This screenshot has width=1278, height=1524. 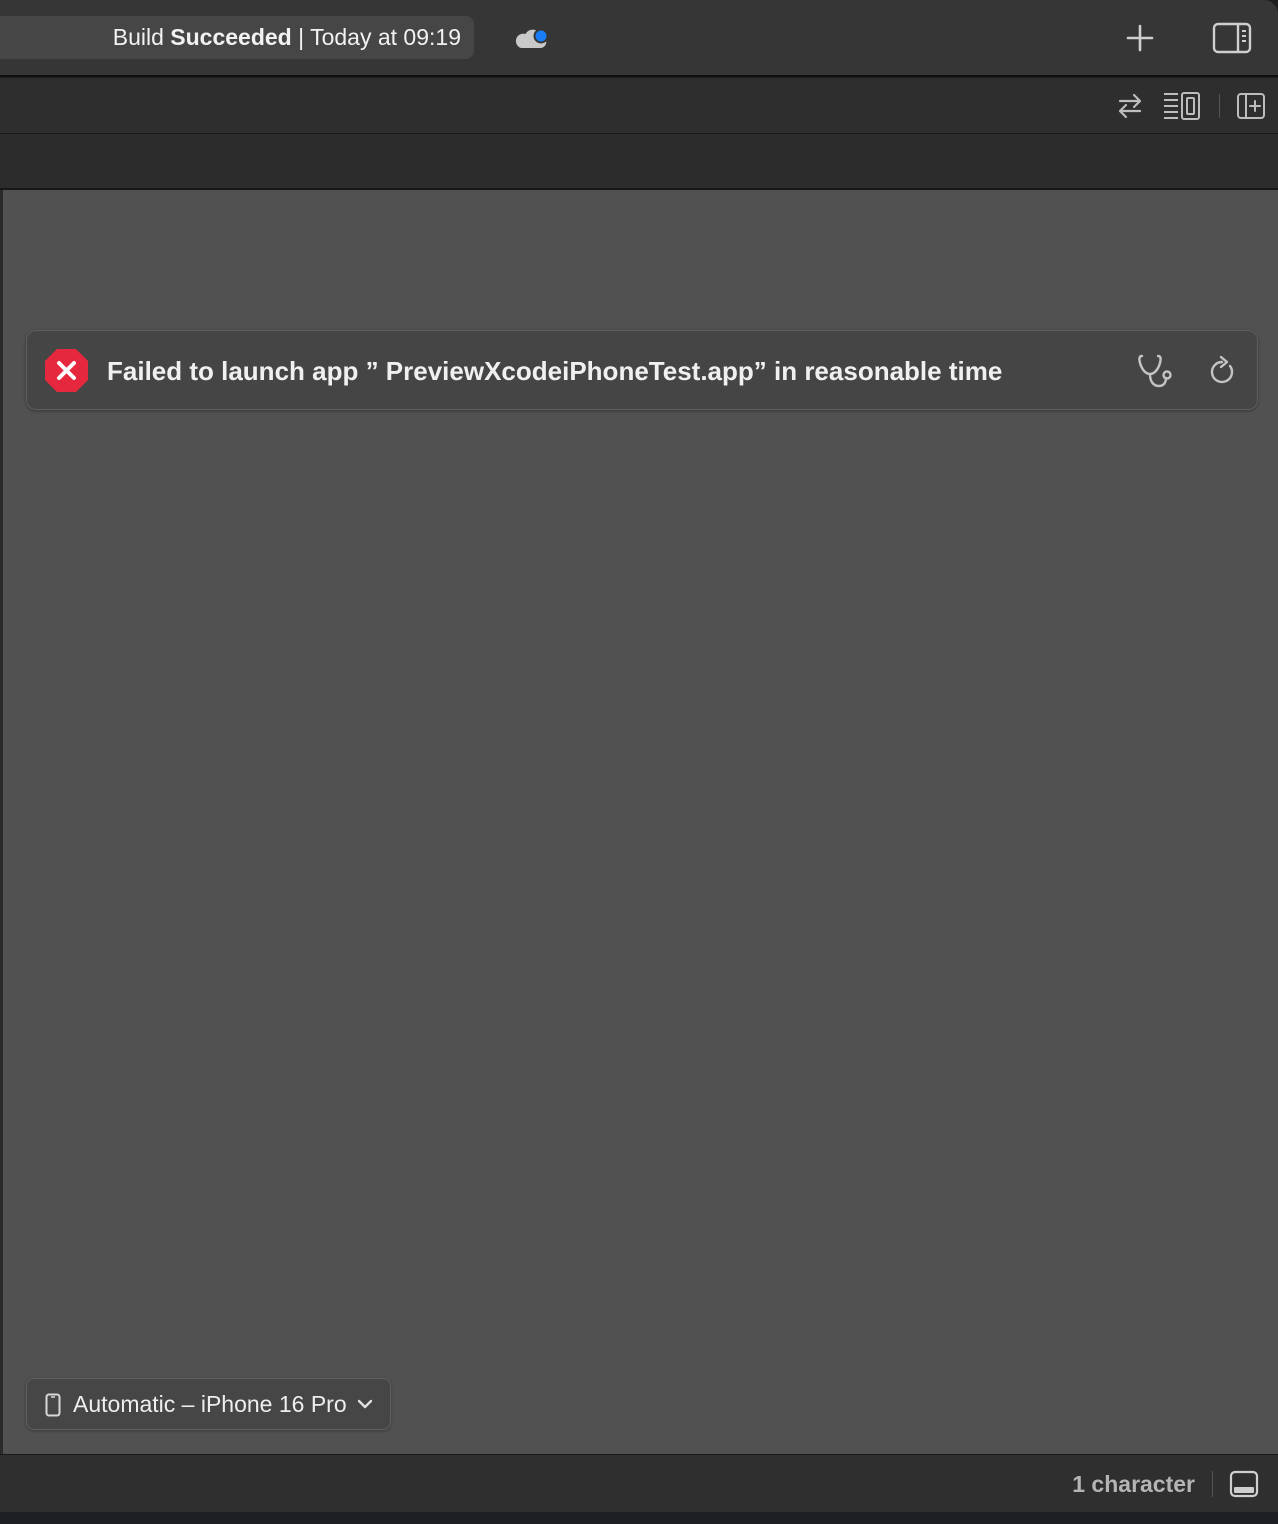 What do you see at coordinates (1156, 371) in the screenshot?
I see `diagnostics-icon` at bounding box center [1156, 371].